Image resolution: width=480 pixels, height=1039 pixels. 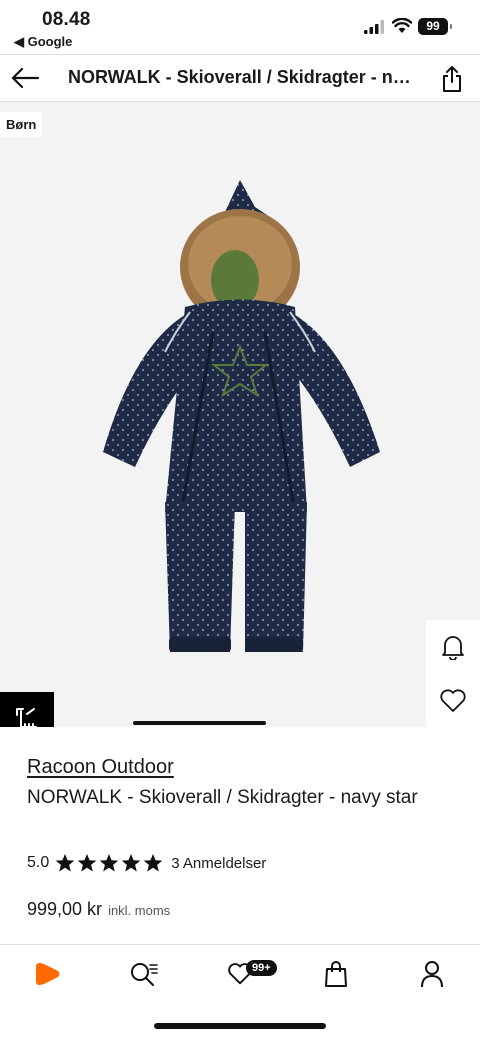 I want to click on size-guide-button, so click(x=27, y=709).